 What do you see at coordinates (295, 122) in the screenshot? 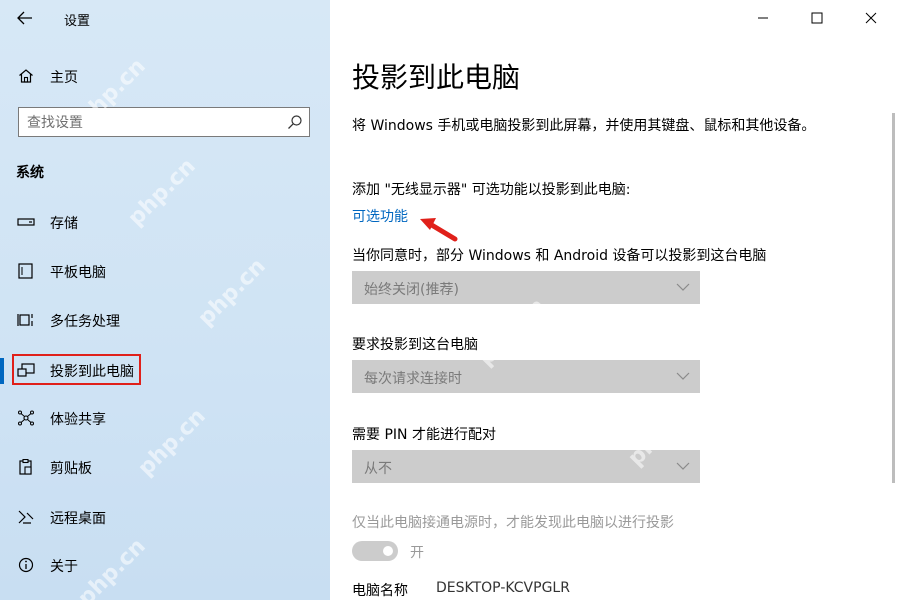
I see `search-icon` at bounding box center [295, 122].